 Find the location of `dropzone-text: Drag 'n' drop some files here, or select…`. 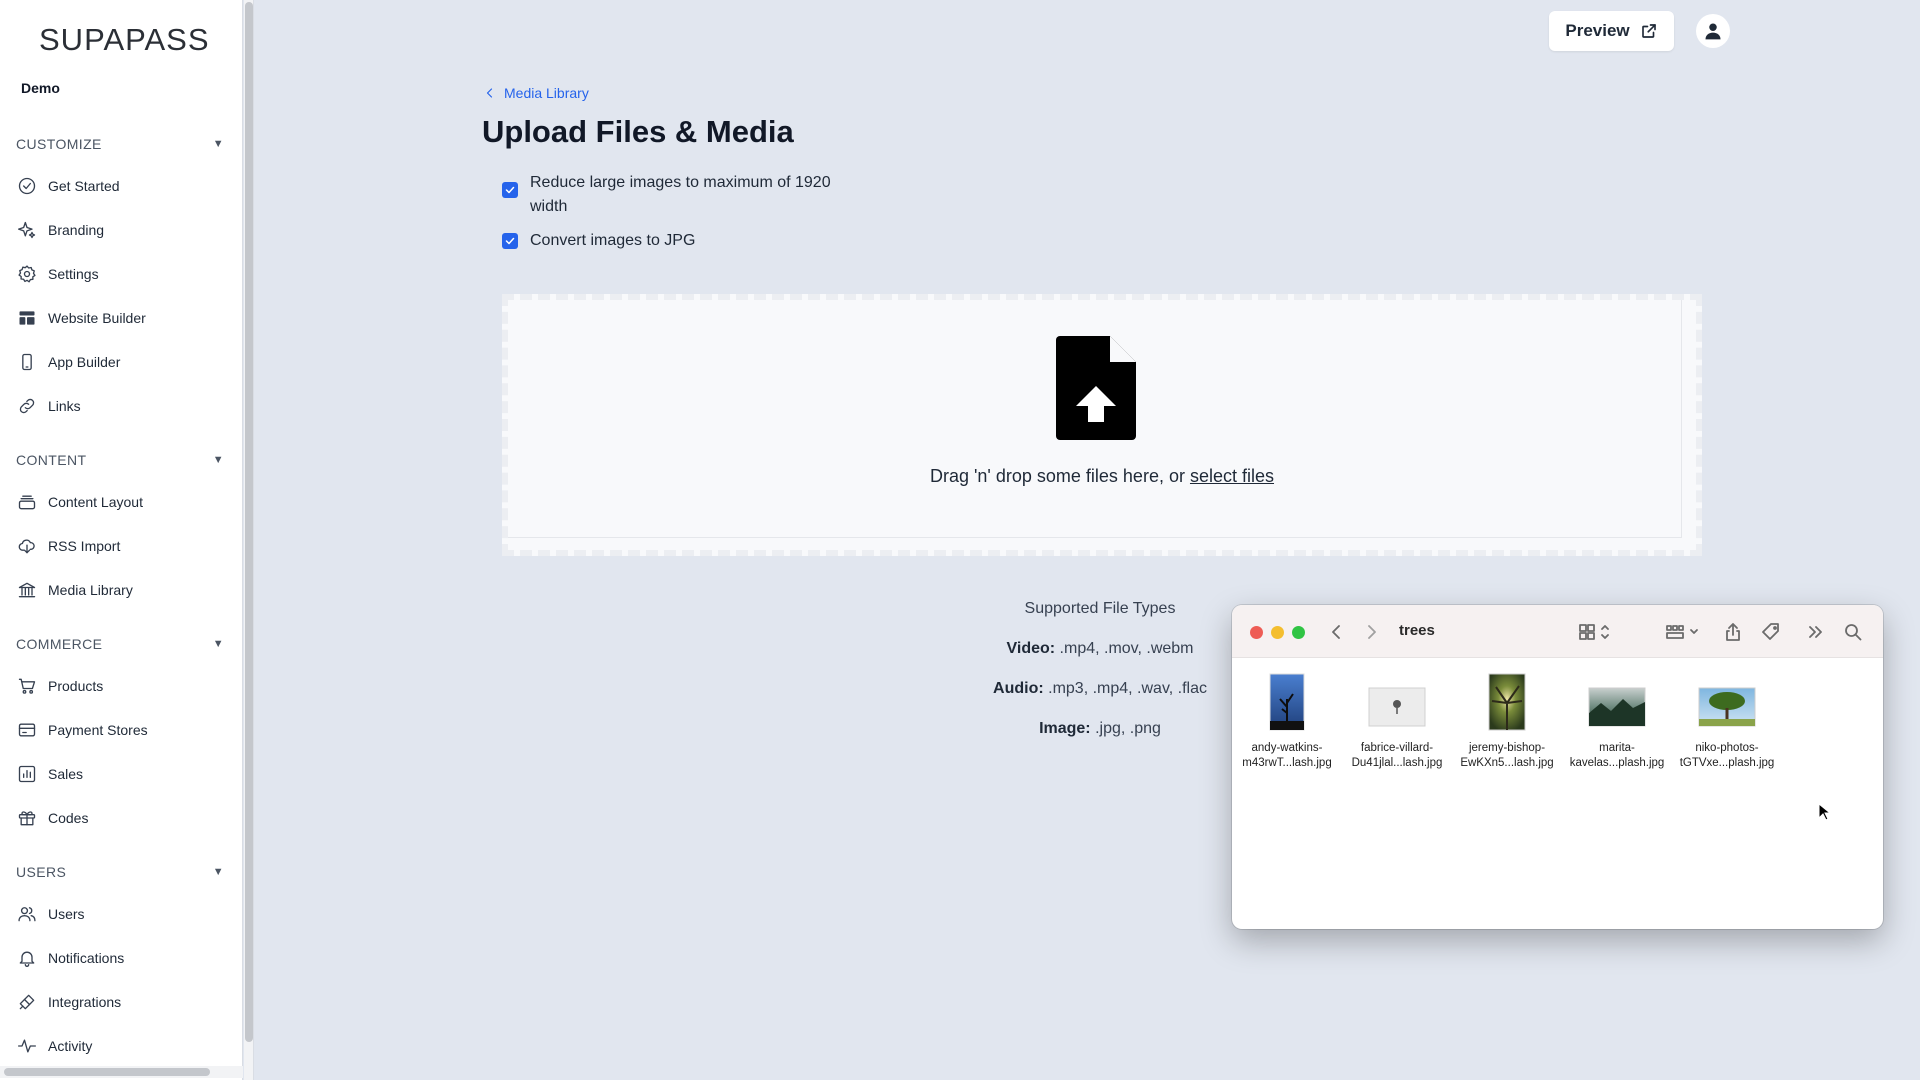

dropzone-text: Drag 'n' drop some files here, or select… is located at coordinates (1102, 476).